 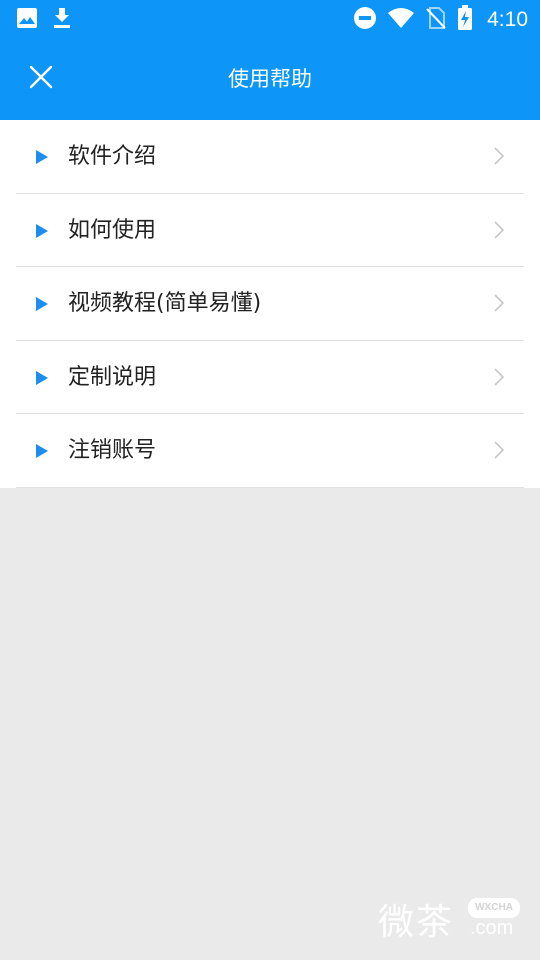 What do you see at coordinates (112, 156) in the screenshot?
I see `help-item-label: 软件介绍` at bounding box center [112, 156].